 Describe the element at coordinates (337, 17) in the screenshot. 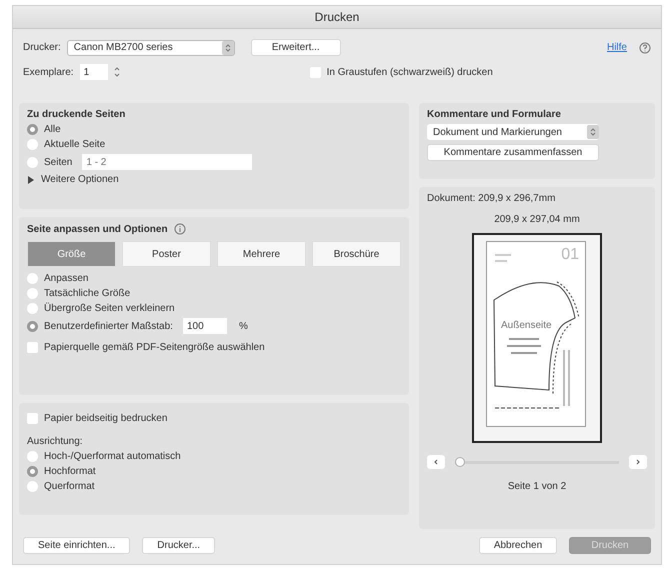

I see `window-title: Drucken` at that location.